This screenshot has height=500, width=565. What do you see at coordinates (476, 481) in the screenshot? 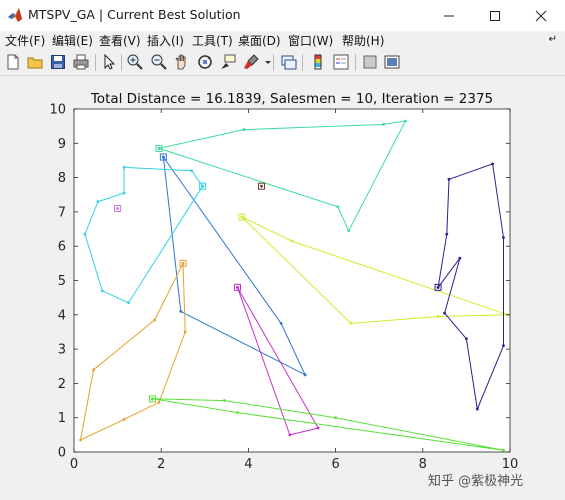
I see `watermark-text: 知乎 @紫极神光` at bounding box center [476, 481].